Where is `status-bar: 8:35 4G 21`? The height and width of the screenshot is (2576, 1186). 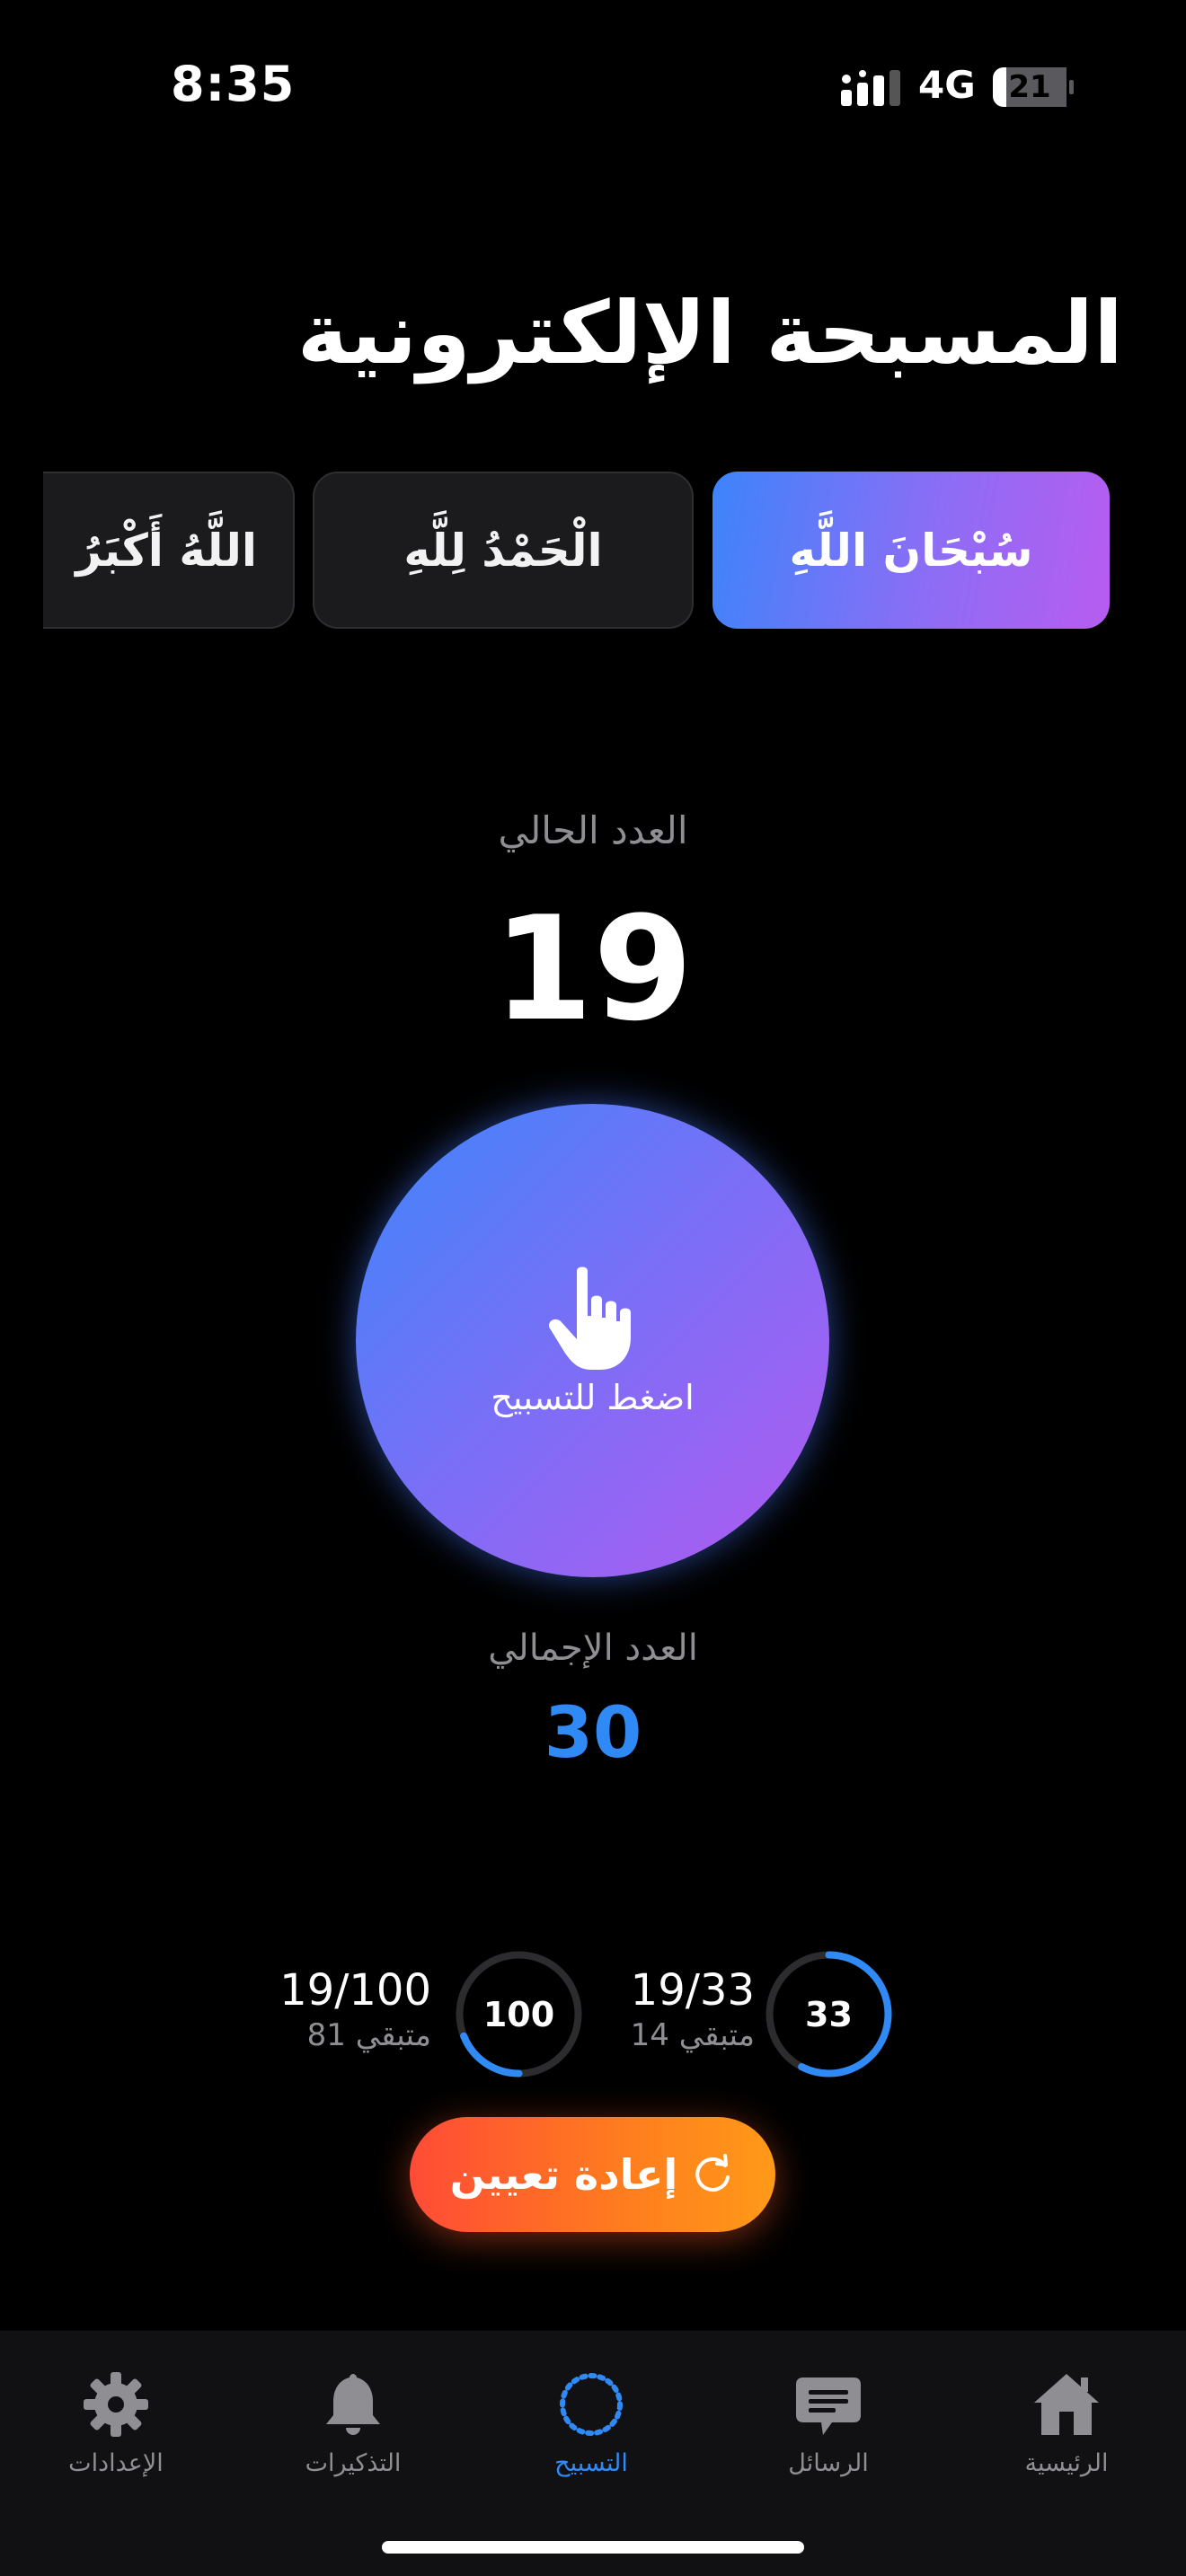
status-bar: 8:35 4G 21 is located at coordinates (593, 90).